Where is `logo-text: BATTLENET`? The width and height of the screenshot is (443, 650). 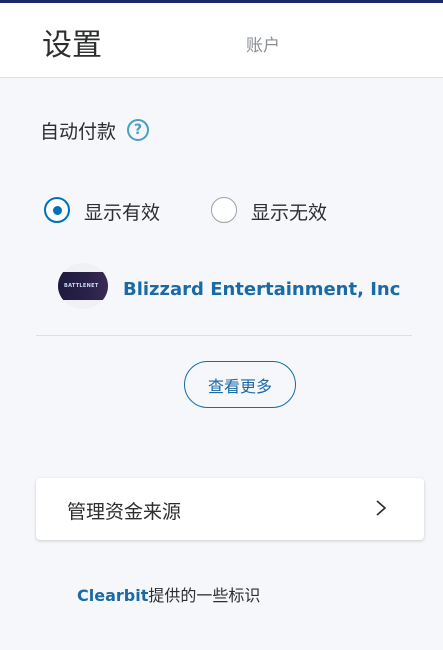
logo-text: BATTLENET is located at coordinates (81, 286).